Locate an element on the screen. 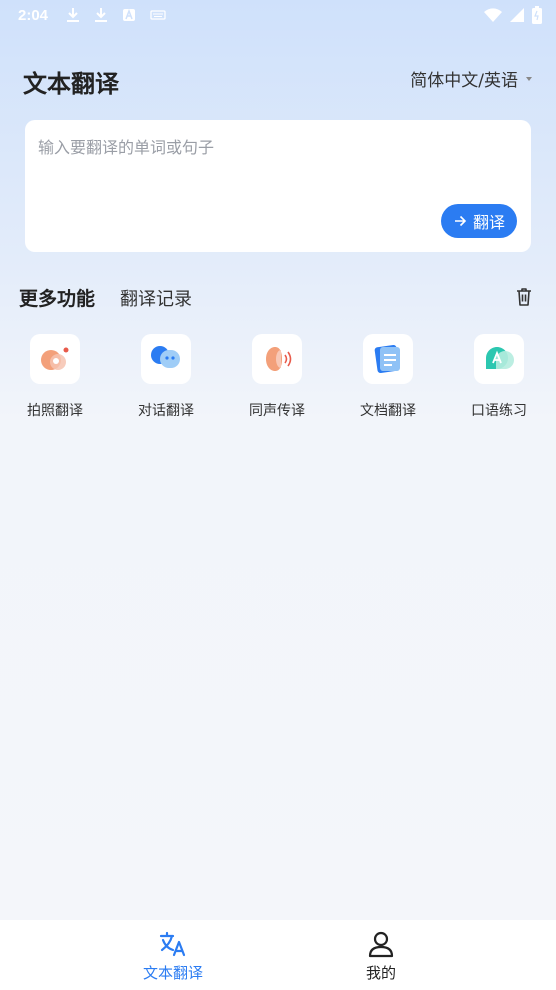 The width and height of the screenshot is (556, 990). page-title: 文本翻译 is located at coordinates (71, 84).